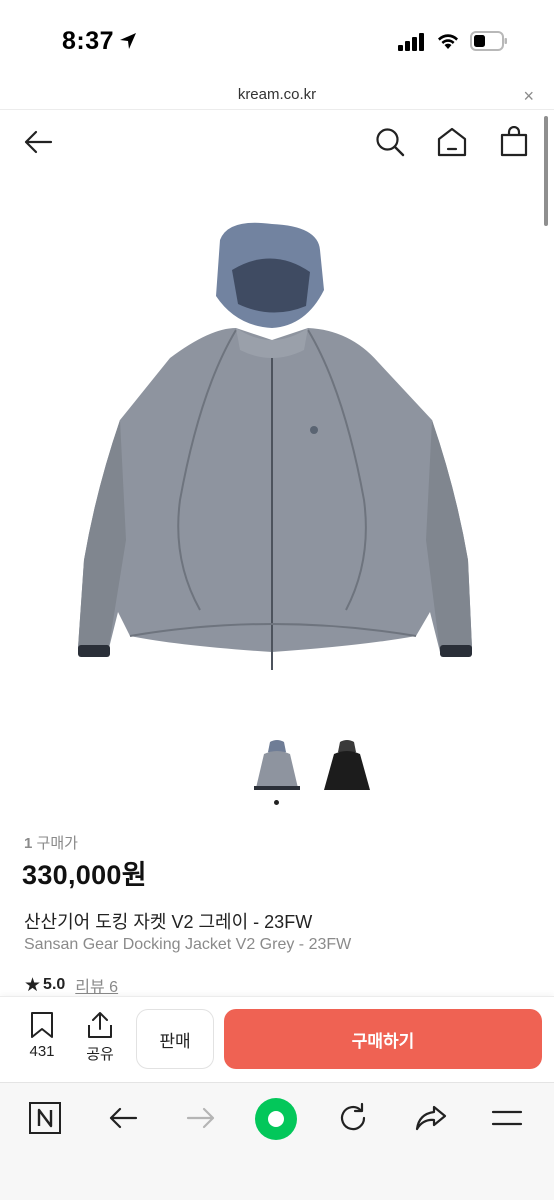 The image size is (554, 1200). Describe the element at coordinates (390, 142) in the screenshot. I see `search-icon` at that location.